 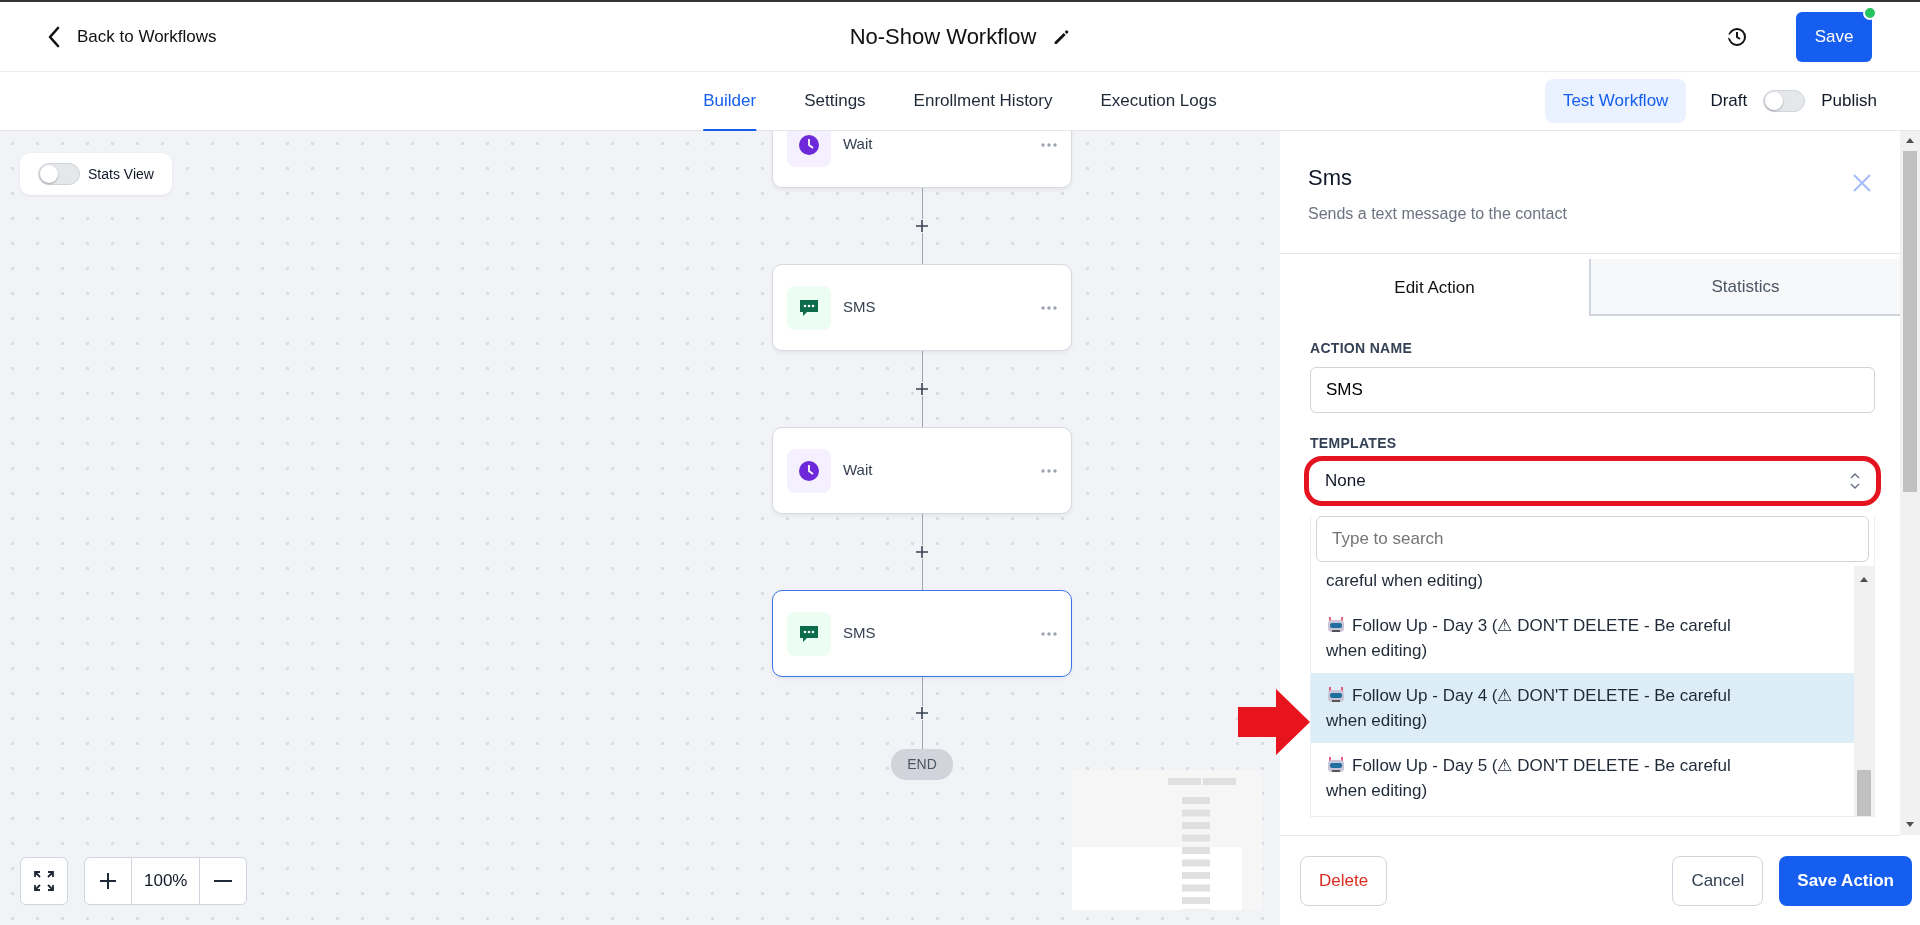 I want to click on zoom-in-button, so click(x=108, y=881).